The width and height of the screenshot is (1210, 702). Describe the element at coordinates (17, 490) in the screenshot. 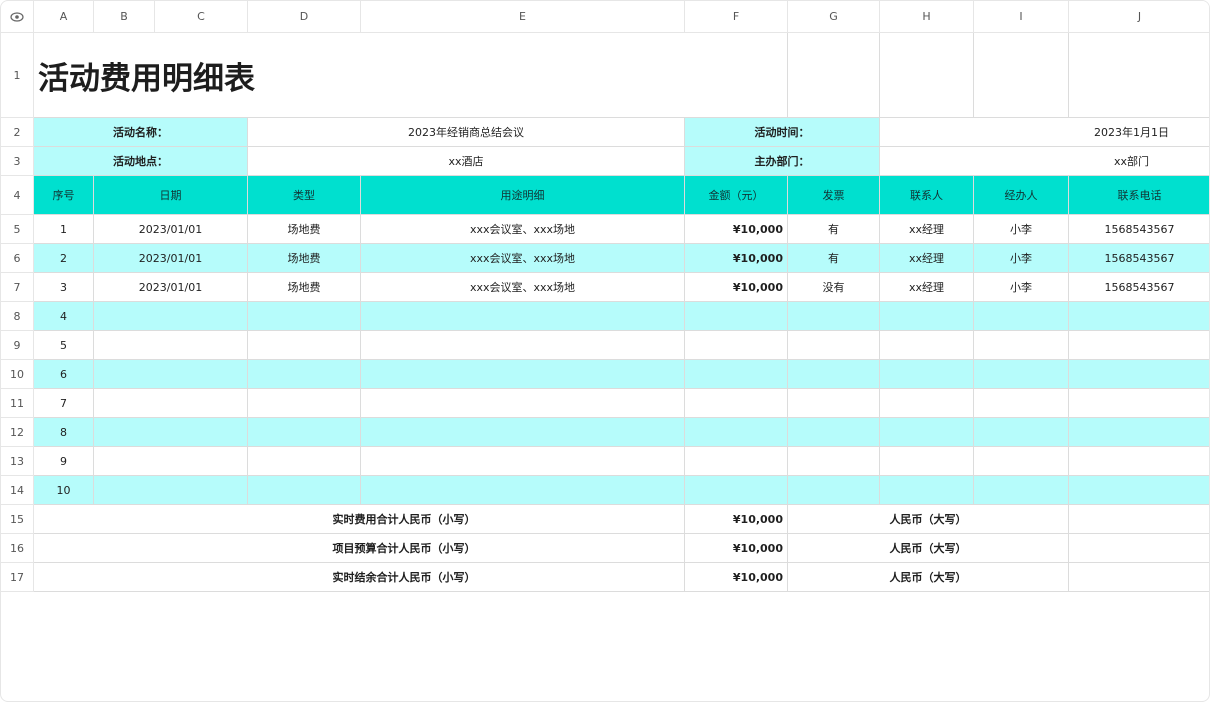

I see `row-header-14: 14` at that location.